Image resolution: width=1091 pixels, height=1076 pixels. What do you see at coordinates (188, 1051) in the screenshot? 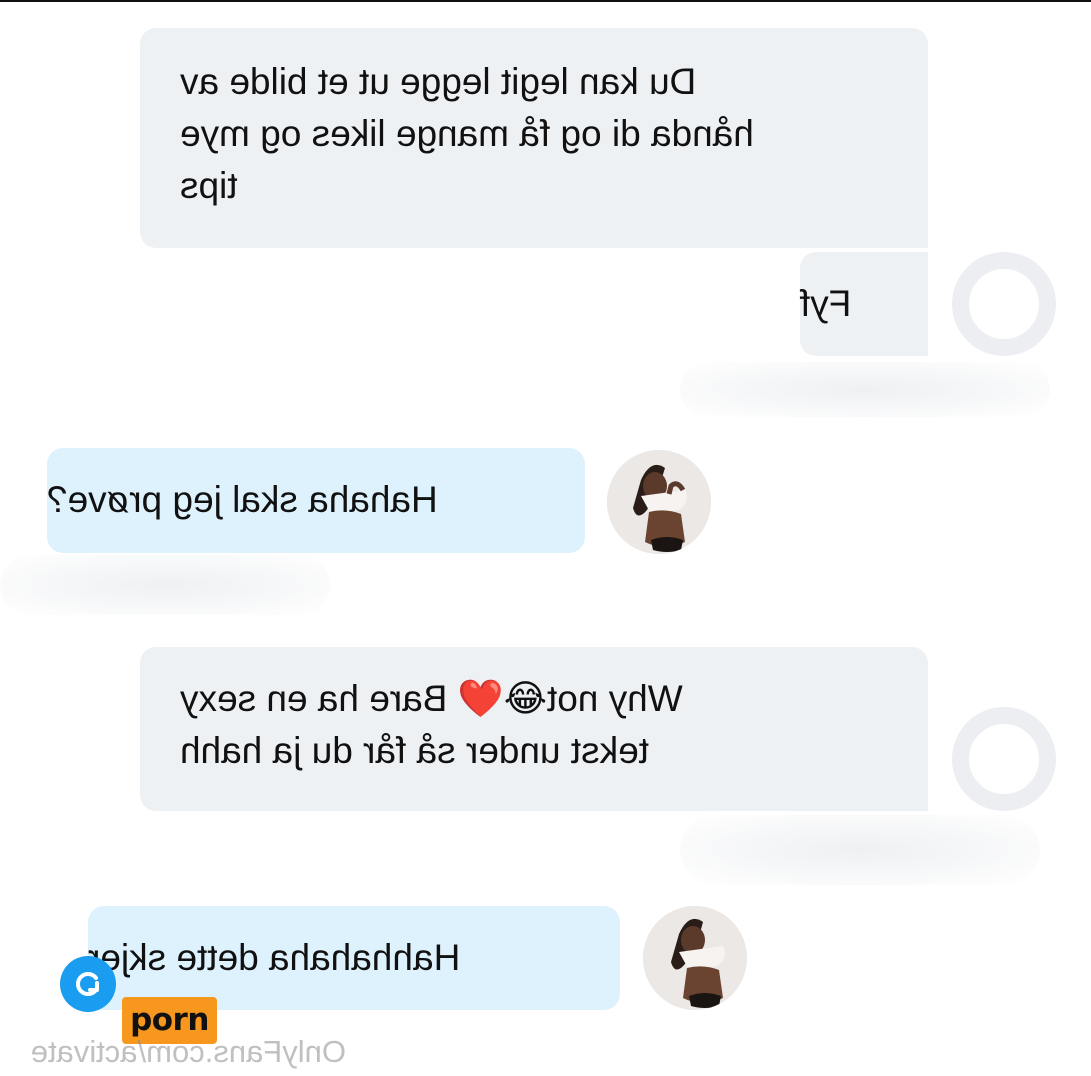
I see `watermark-text: OnlyFans.com/activate` at bounding box center [188, 1051].